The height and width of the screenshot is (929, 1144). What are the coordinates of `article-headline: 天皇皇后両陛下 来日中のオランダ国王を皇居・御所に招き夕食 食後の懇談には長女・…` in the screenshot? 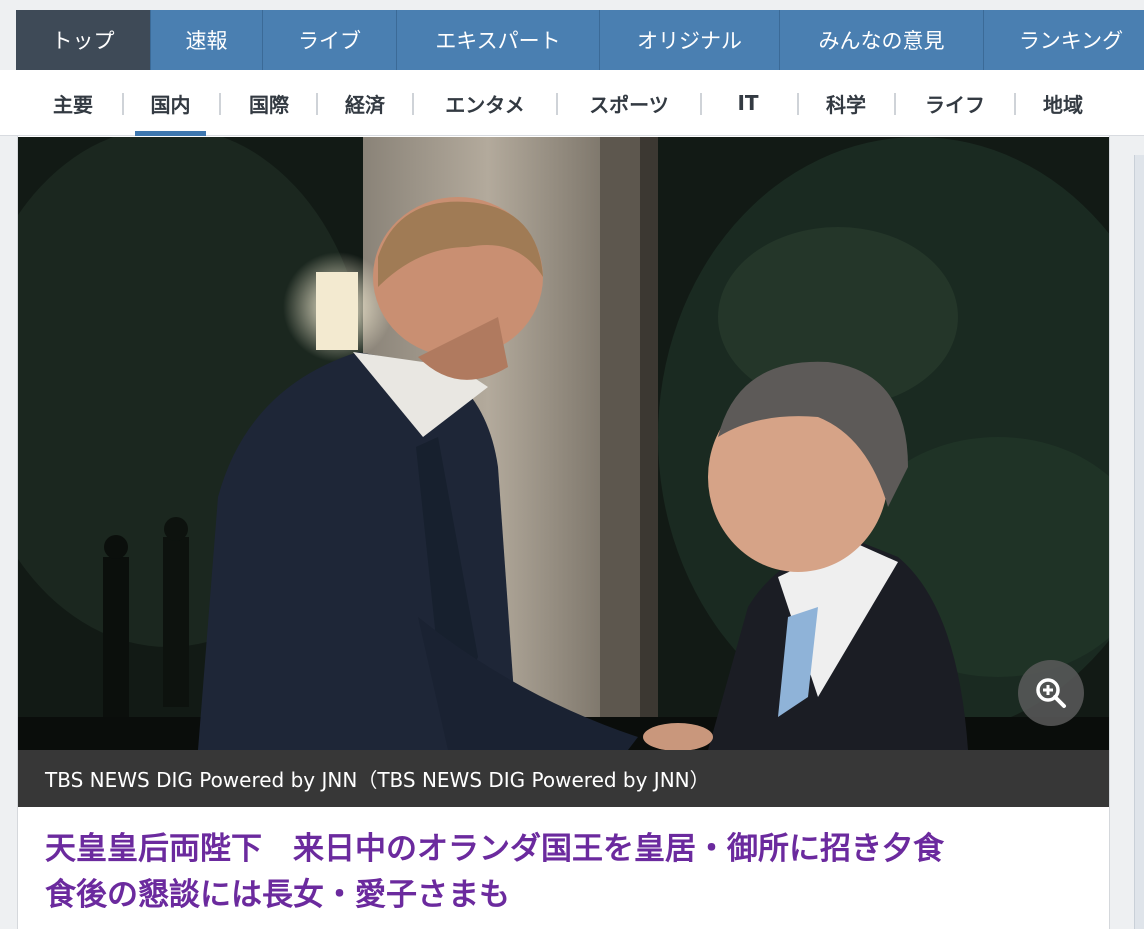 It's located at (565, 872).